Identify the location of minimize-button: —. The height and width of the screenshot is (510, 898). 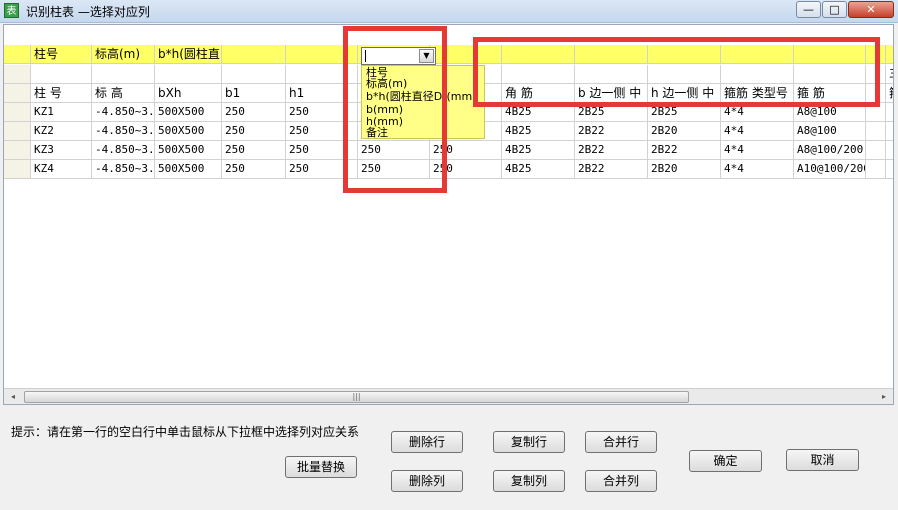
(808, 9).